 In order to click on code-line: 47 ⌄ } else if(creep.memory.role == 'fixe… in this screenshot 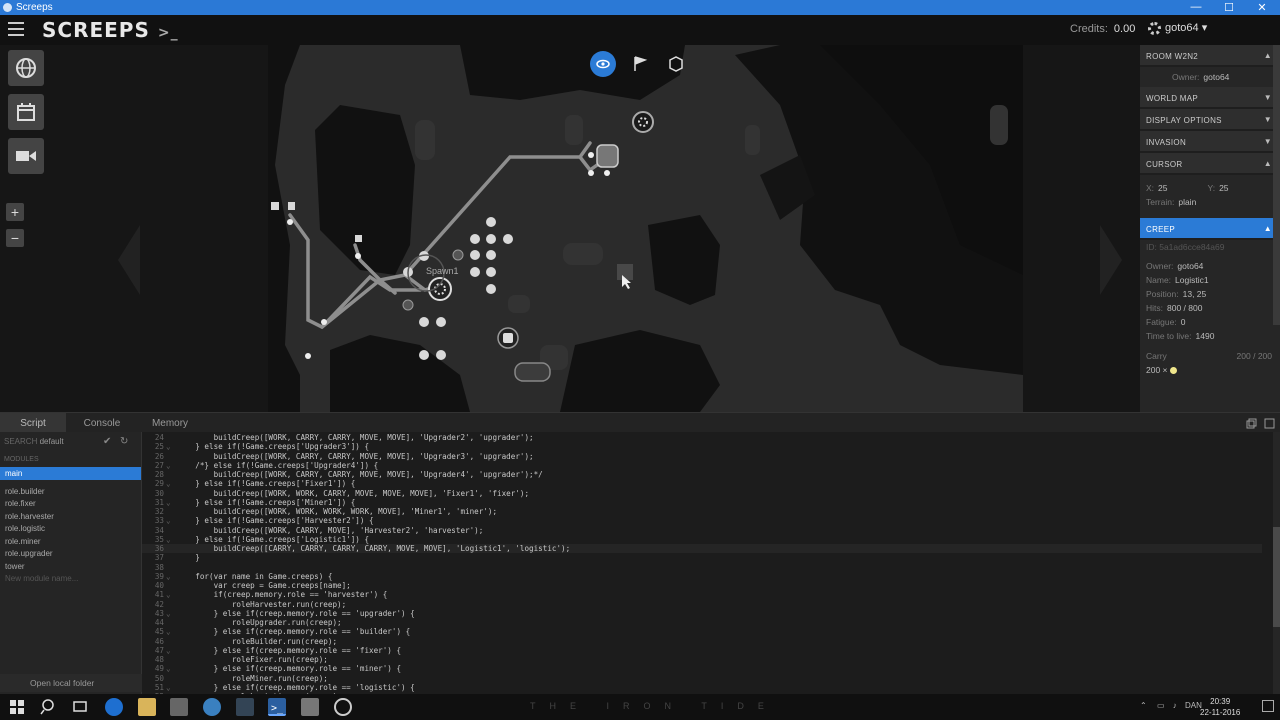, I will do `click(702, 650)`.